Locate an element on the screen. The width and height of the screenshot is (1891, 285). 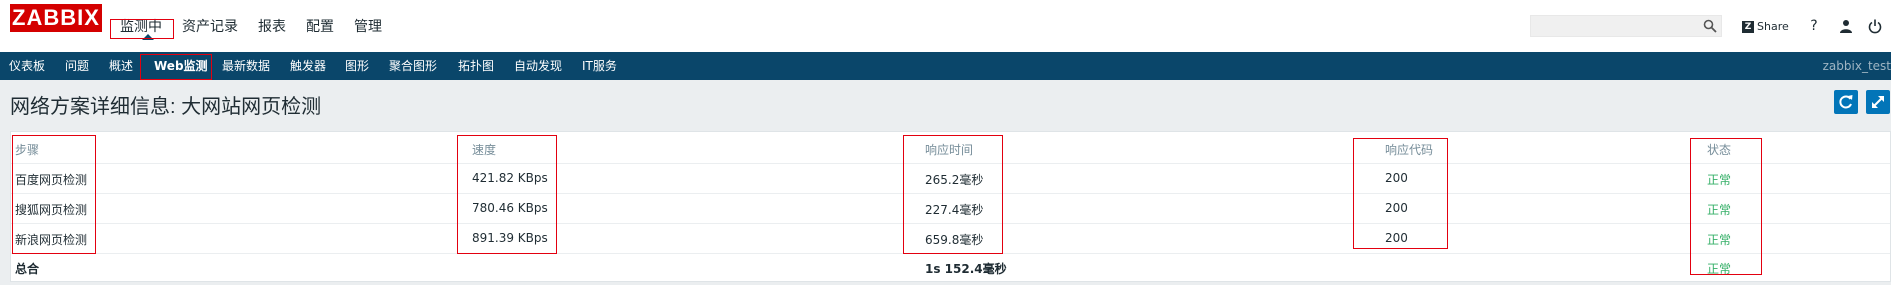
total-response-time: 1s 152.4毫秒 is located at coordinates (966, 269).